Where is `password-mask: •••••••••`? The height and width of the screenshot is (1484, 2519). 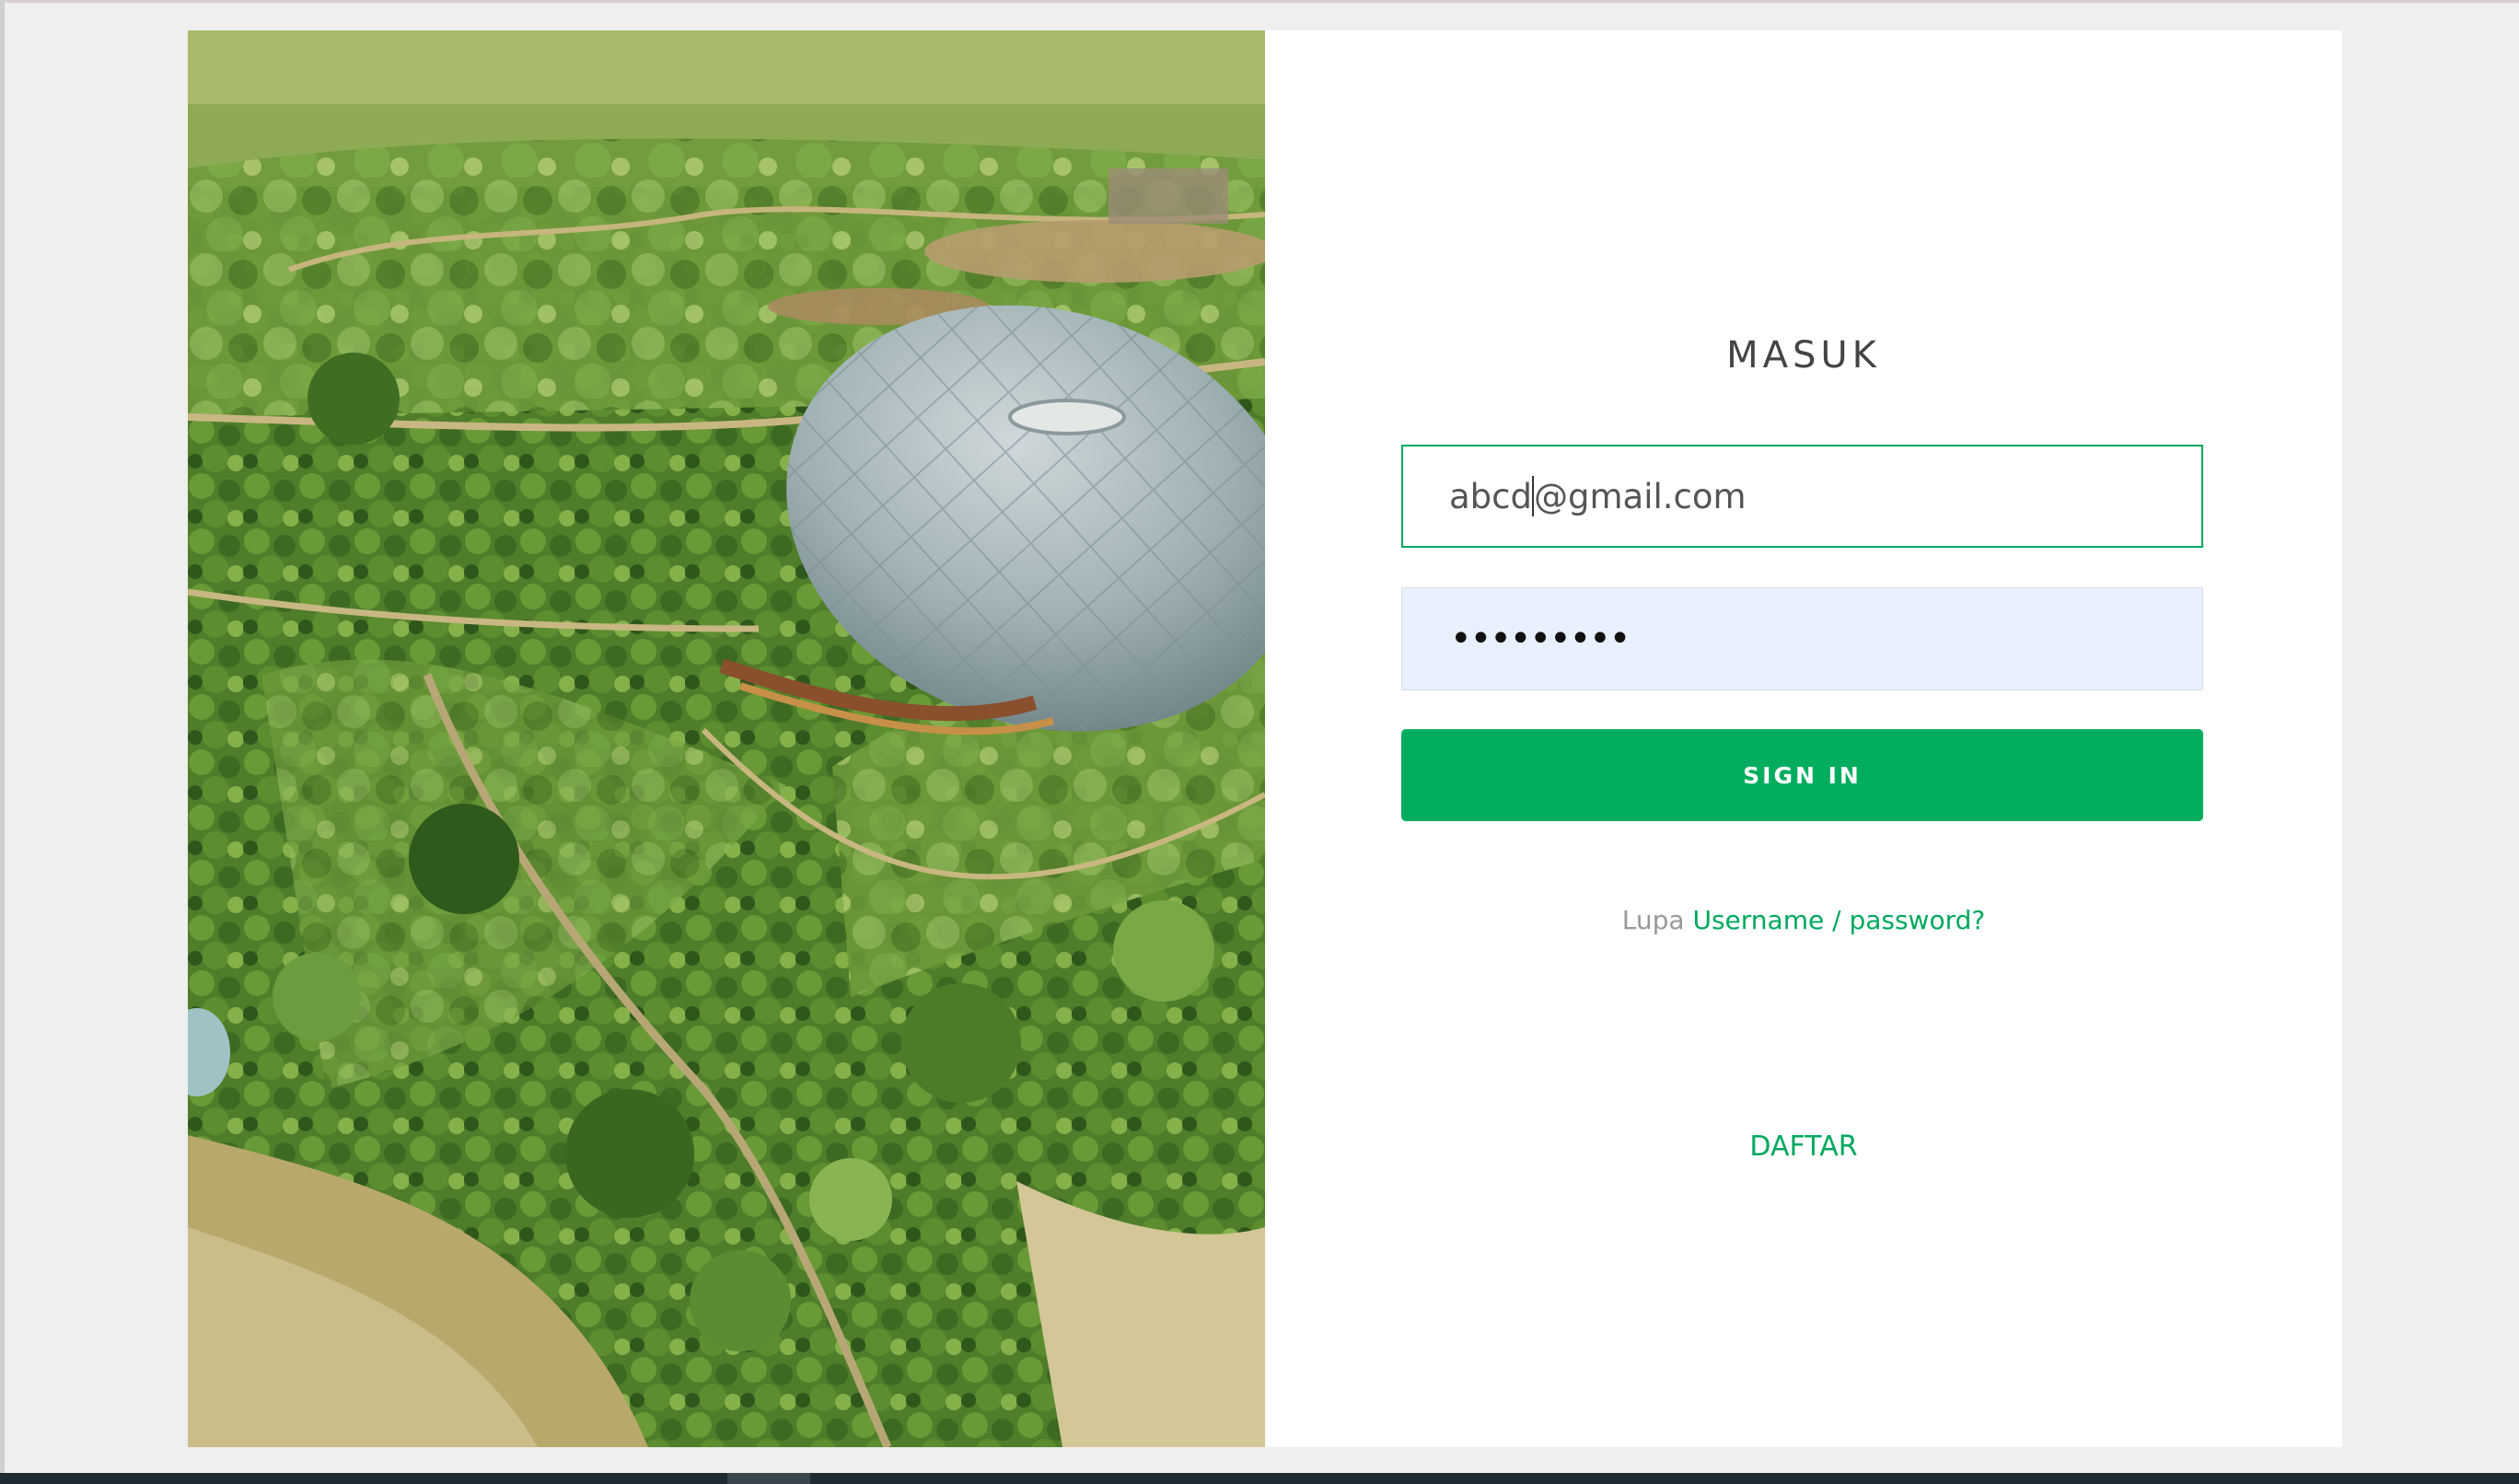 password-mask: ••••••••• is located at coordinates (1540, 639).